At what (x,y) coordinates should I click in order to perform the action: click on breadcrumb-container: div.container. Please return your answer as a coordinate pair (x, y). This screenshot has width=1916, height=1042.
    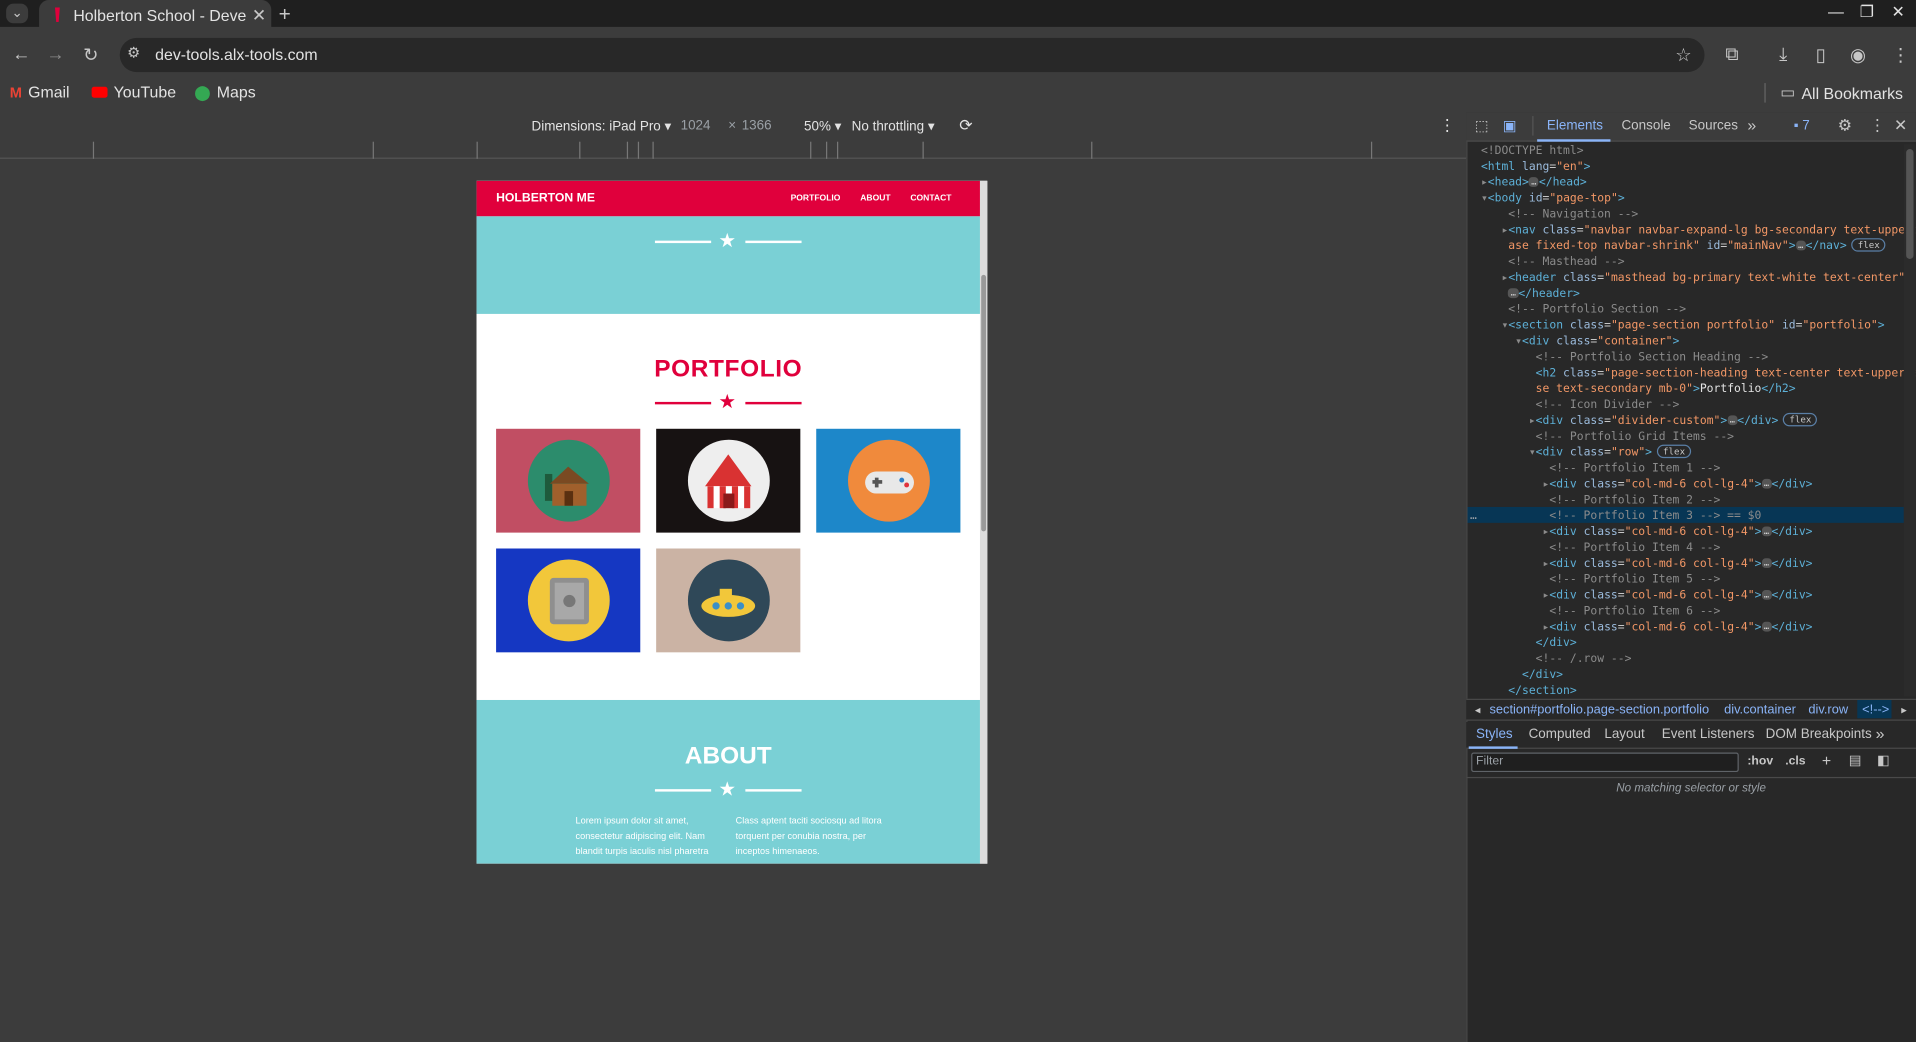
    Looking at the image, I should click on (1760, 709).